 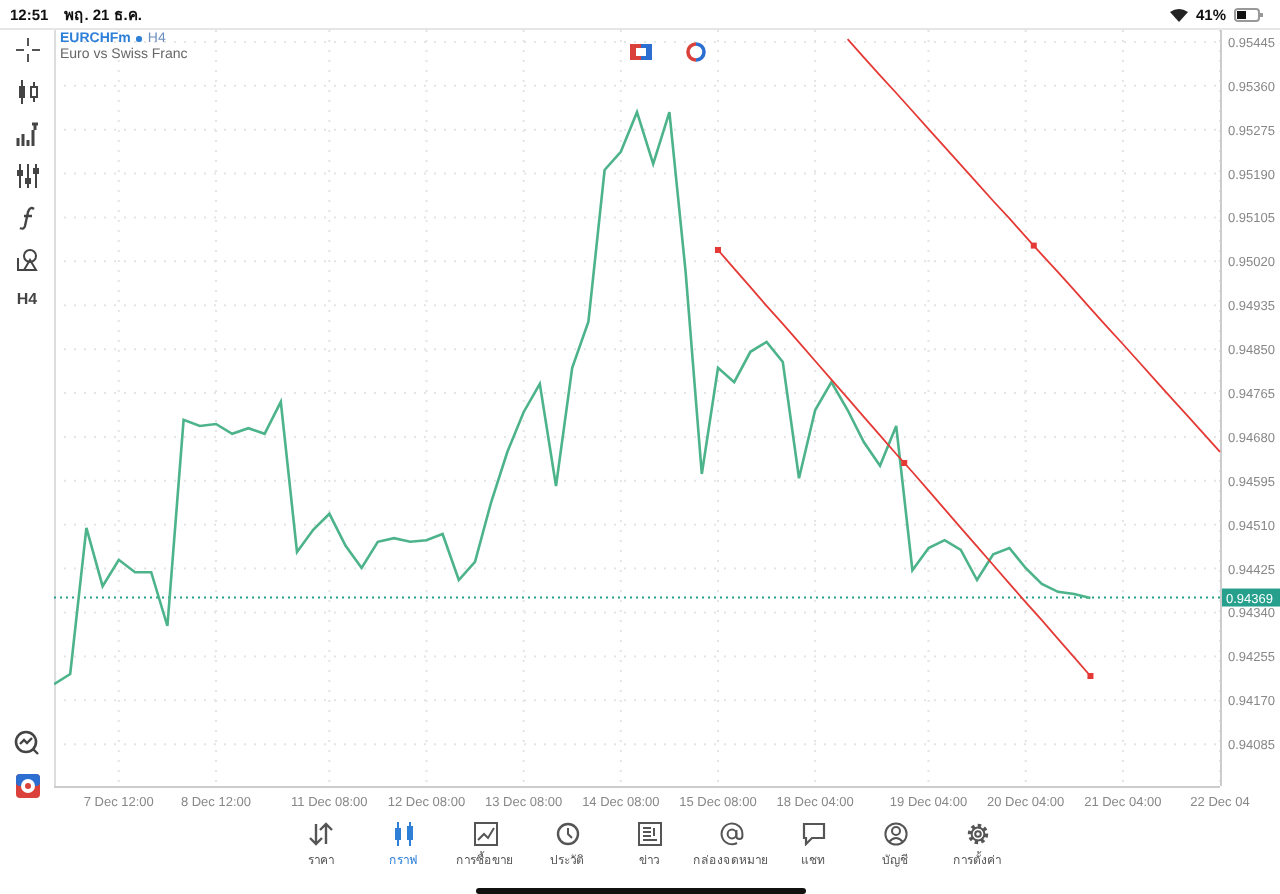 I want to click on at-sign-icon, so click(x=731, y=834).